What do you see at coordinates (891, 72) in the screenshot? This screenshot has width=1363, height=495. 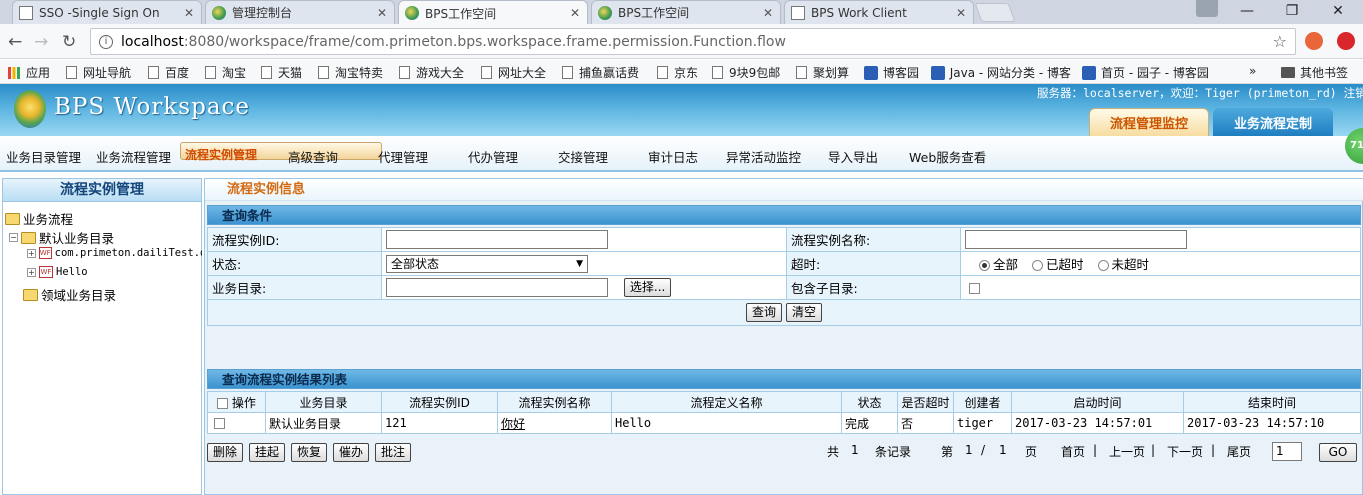 I see `bookmark-item: 博客园` at bounding box center [891, 72].